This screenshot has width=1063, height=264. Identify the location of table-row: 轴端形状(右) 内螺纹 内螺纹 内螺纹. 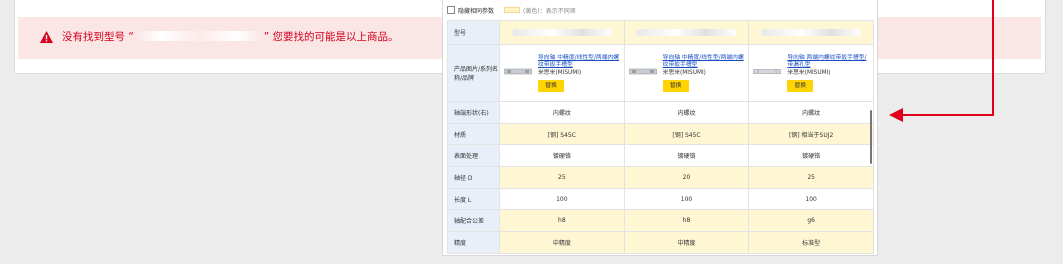
(660, 112).